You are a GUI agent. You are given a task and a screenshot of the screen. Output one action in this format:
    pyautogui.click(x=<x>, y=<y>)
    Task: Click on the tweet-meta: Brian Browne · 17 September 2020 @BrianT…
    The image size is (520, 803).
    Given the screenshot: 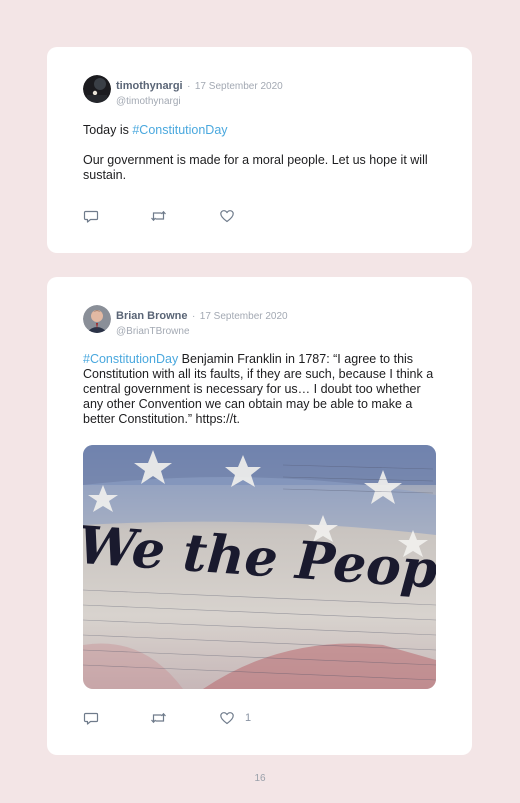 What is the action you would take?
    pyautogui.click(x=202, y=321)
    